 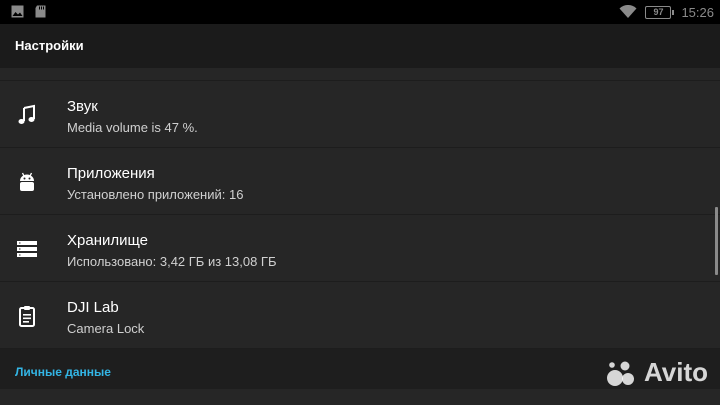 I want to click on settings-item-title: Хранилище, so click(x=107, y=240).